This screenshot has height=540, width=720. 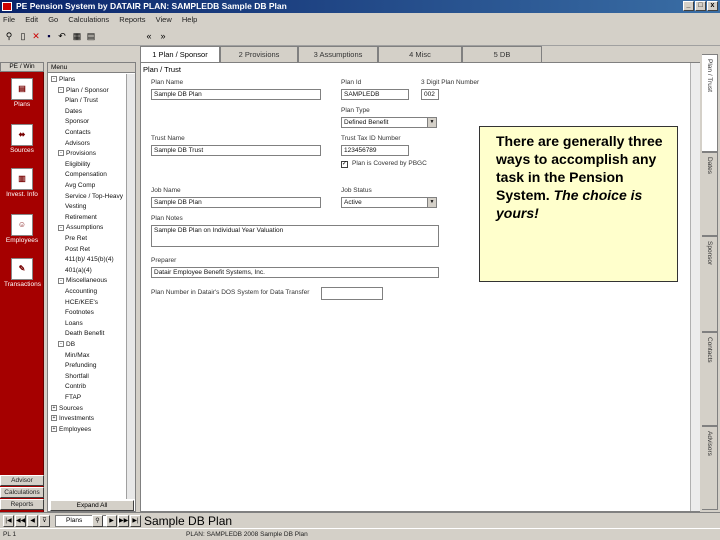 What do you see at coordinates (84, 333) in the screenshot?
I see `tree-item: Death Benefit` at bounding box center [84, 333].